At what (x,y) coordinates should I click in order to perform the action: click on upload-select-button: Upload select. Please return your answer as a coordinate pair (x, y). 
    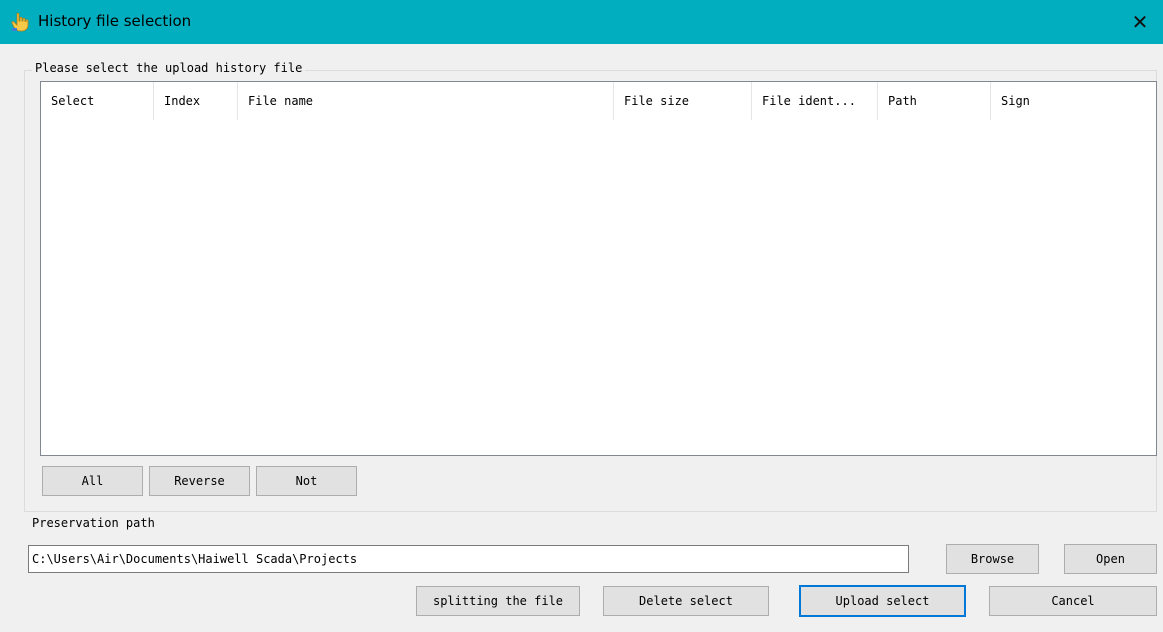
    Looking at the image, I should click on (882, 601).